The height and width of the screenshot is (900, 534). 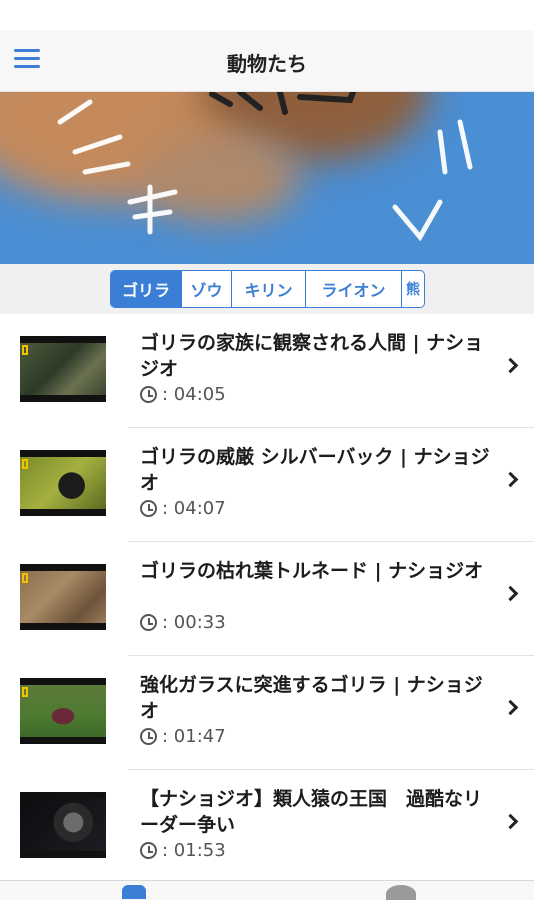 I want to click on duration-text: : 01:47, so click(x=194, y=736).